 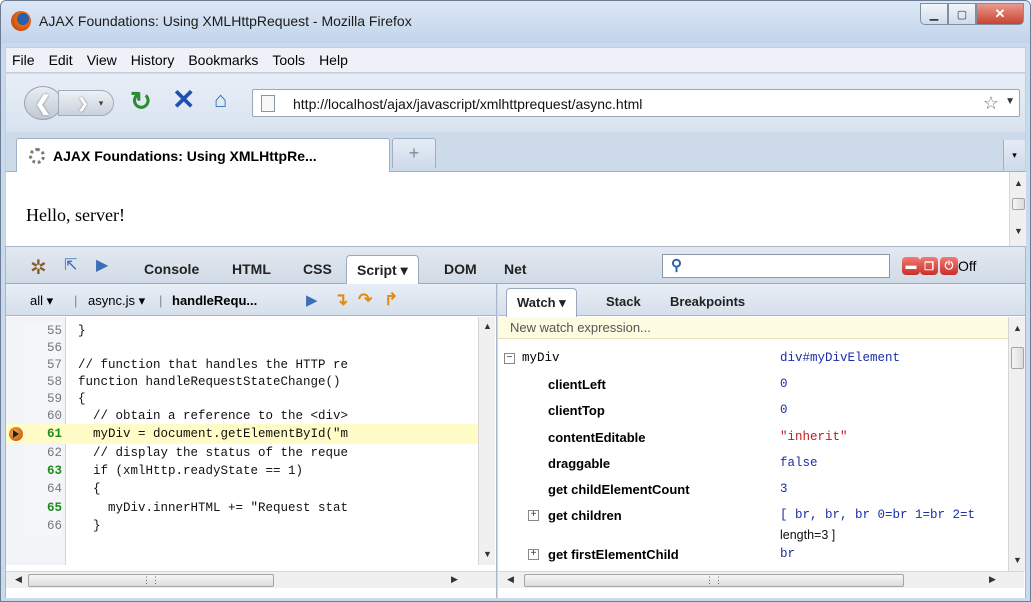 I want to click on tab-breakpoints: Breakpoints, so click(x=707, y=301).